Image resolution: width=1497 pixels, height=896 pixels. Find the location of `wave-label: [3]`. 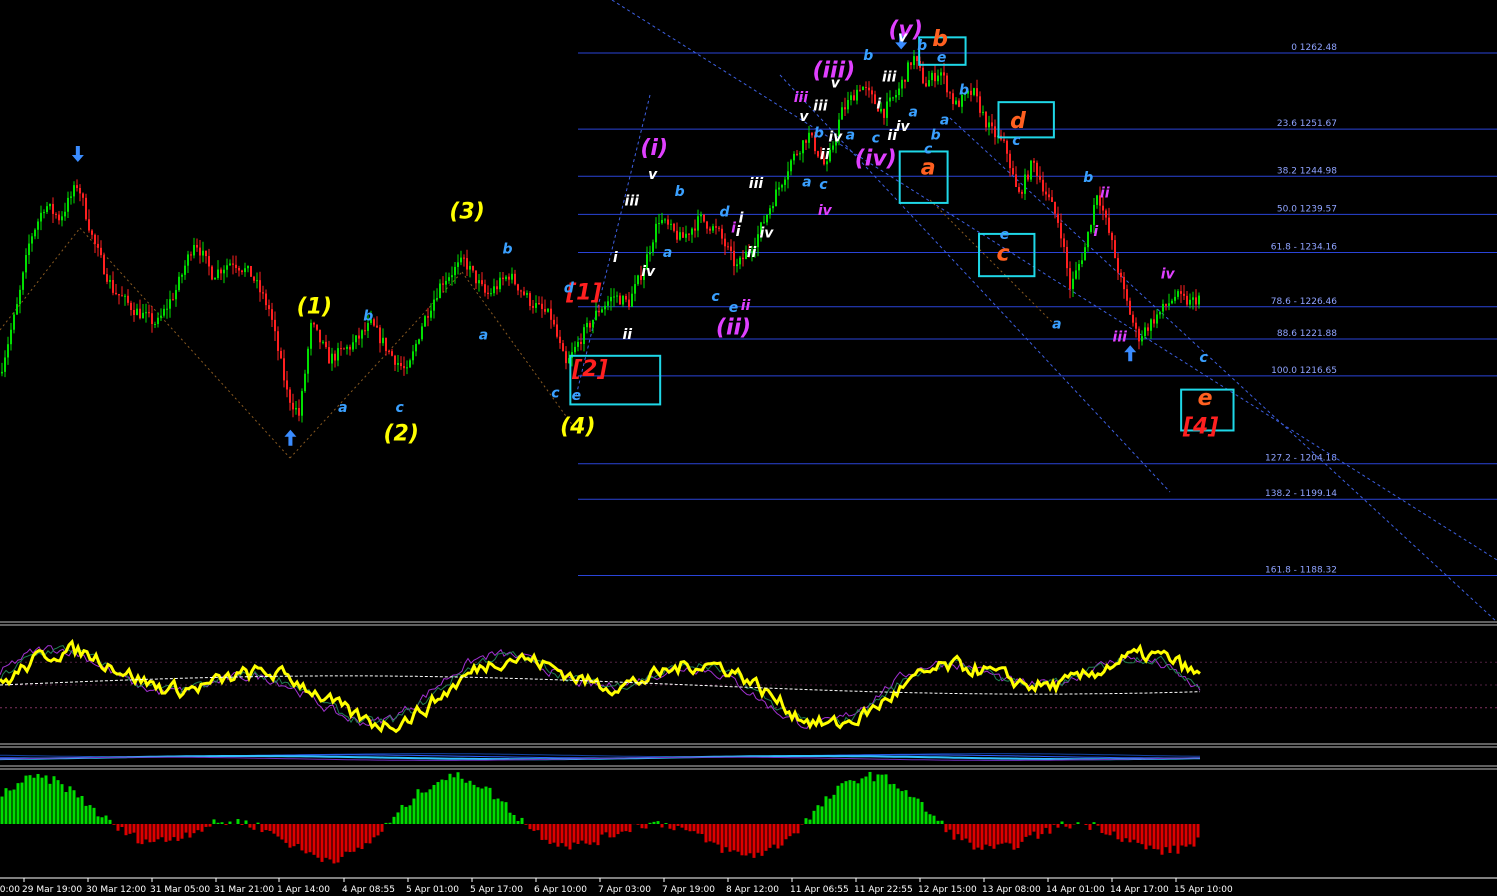

wave-label: [3] is located at coordinates (912, 1).